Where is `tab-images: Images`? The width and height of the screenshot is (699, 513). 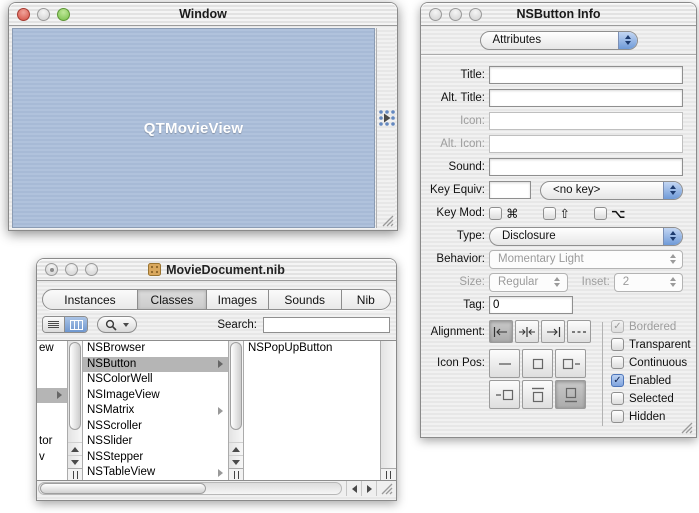
tab-images: Images is located at coordinates (238, 299).